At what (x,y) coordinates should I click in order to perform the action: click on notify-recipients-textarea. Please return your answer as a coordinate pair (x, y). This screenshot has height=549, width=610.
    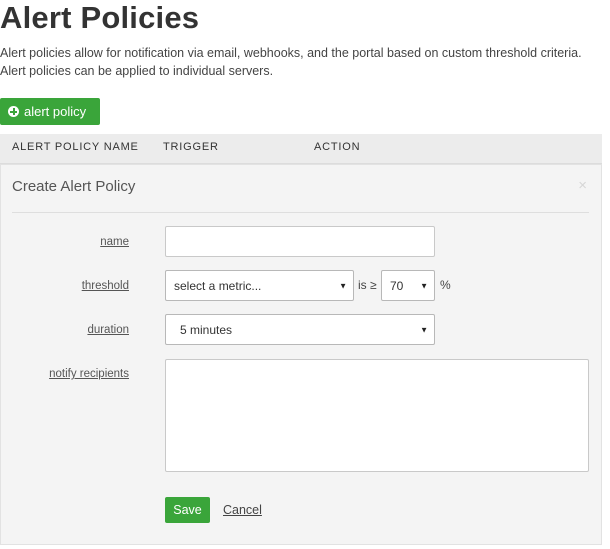
    Looking at the image, I should click on (377, 415).